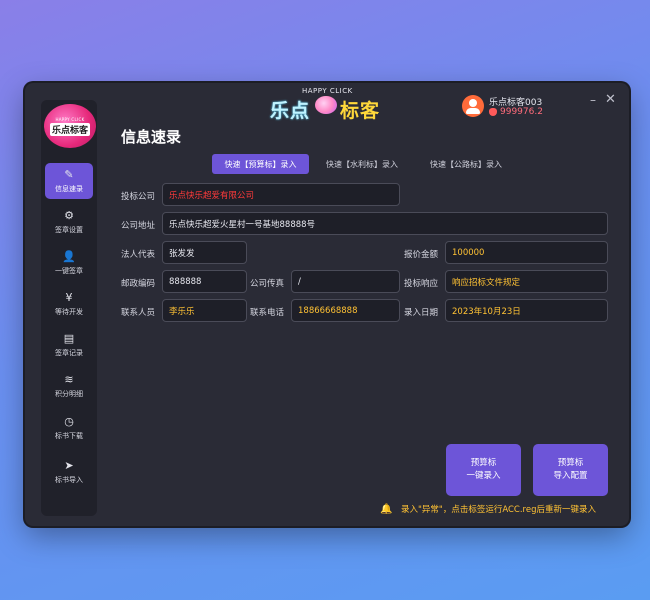 The image size is (650, 600). What do you see at coordinates (204, 252) in the screenshot?
I see `legal-rep-field: 张发发` at bounding box center [204, 252].